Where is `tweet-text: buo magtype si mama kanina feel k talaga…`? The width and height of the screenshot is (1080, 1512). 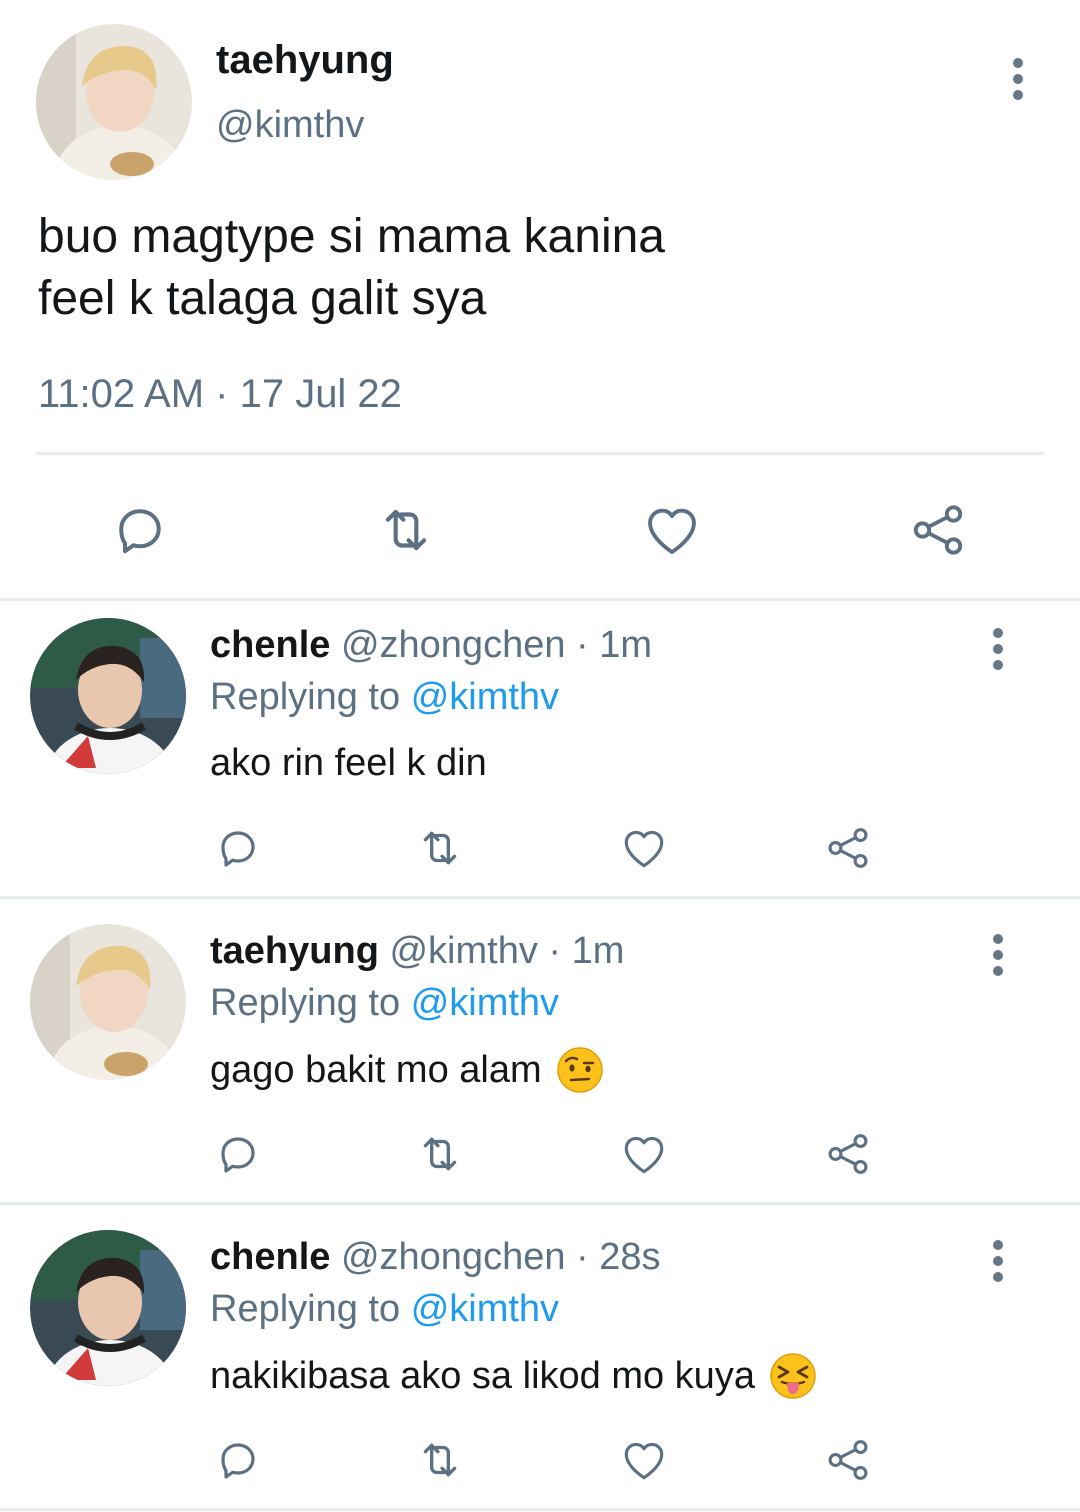
tweet-text: buo magtype si mama kanina feel k talaga… is located at coordinates (351, 267).